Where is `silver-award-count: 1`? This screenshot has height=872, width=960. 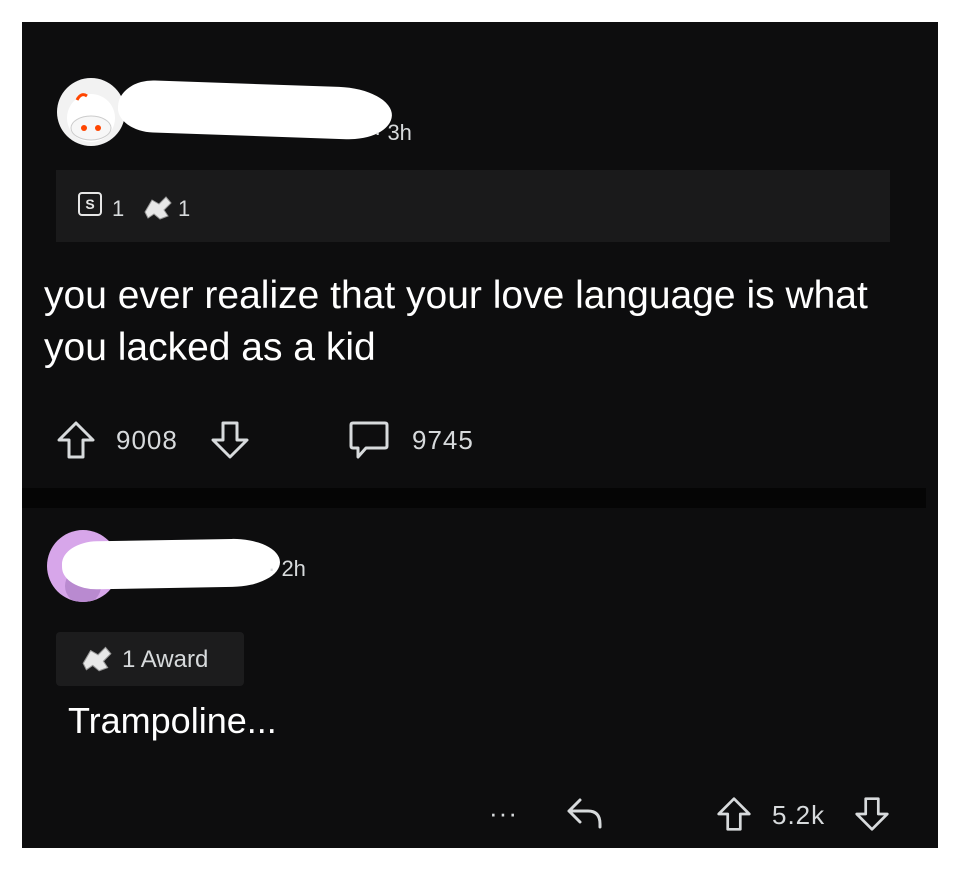 silver-award-count: 1 is located at coordinates (118, 208).